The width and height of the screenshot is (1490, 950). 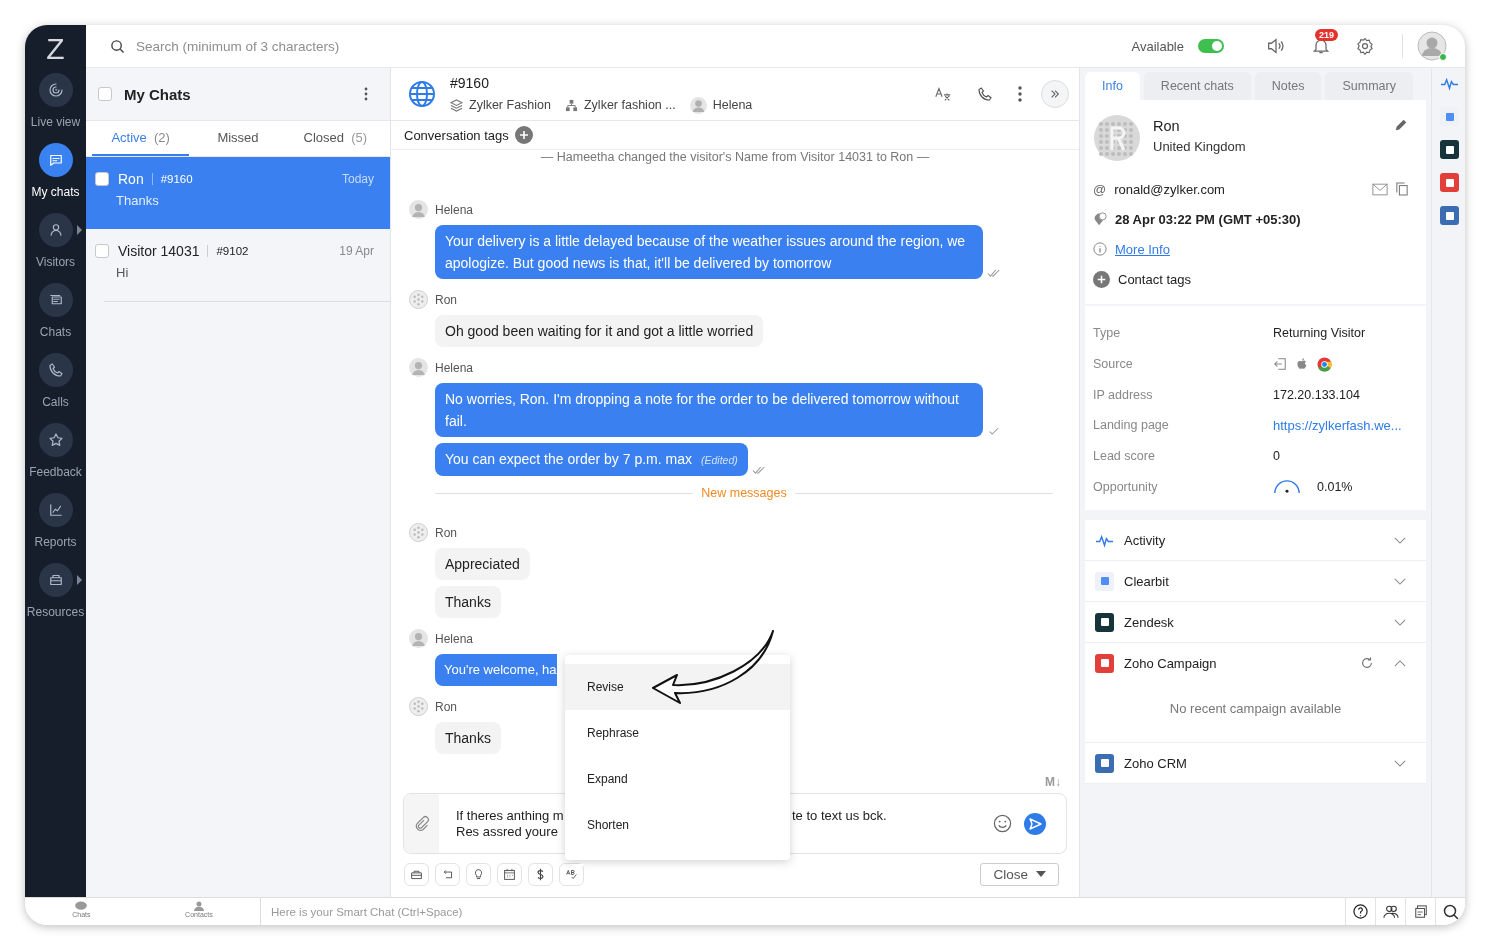 I want to click on double-chevron-icon, so click(x=1055, y=94).